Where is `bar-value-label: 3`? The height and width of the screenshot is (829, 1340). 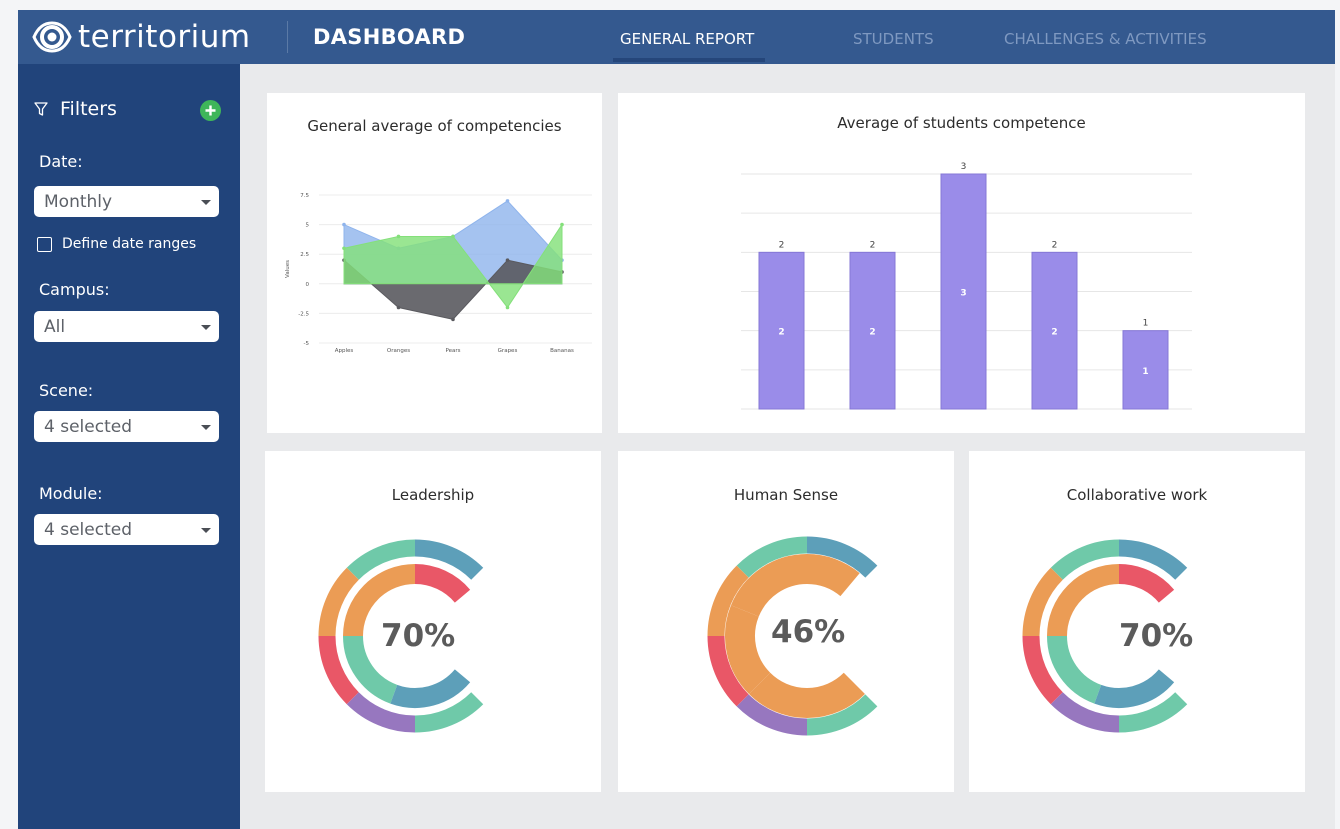 bar-value-label: 3 is located at coordinates (964, 167).